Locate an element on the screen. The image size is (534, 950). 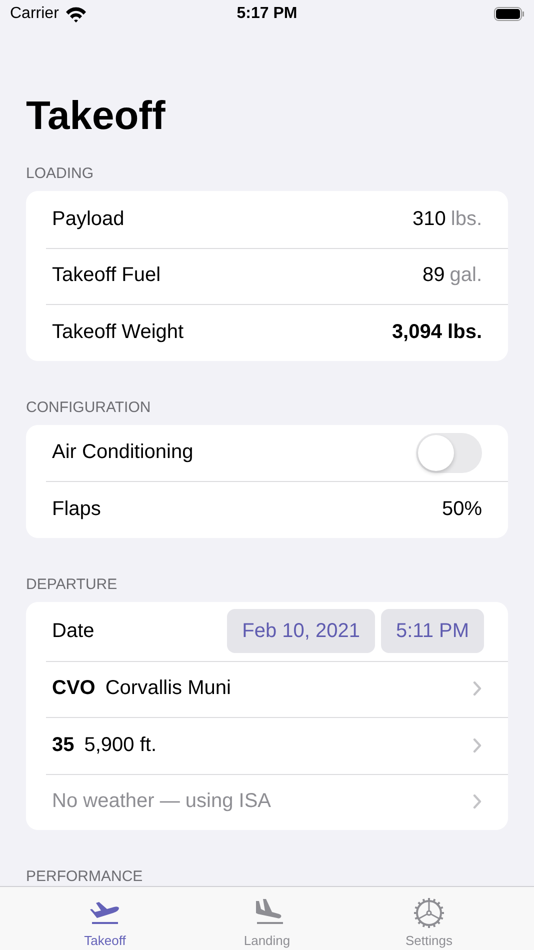
section-header: PERFORMANCE is located at coordinates (85, 877).